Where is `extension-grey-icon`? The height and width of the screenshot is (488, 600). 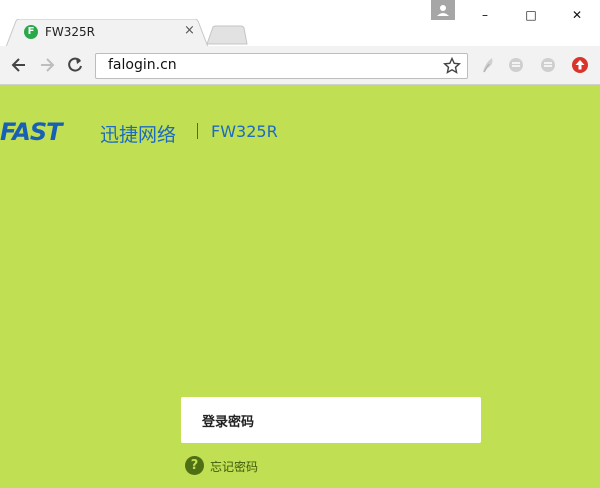
extension-grey-icon is located at coordinates (516, 65).